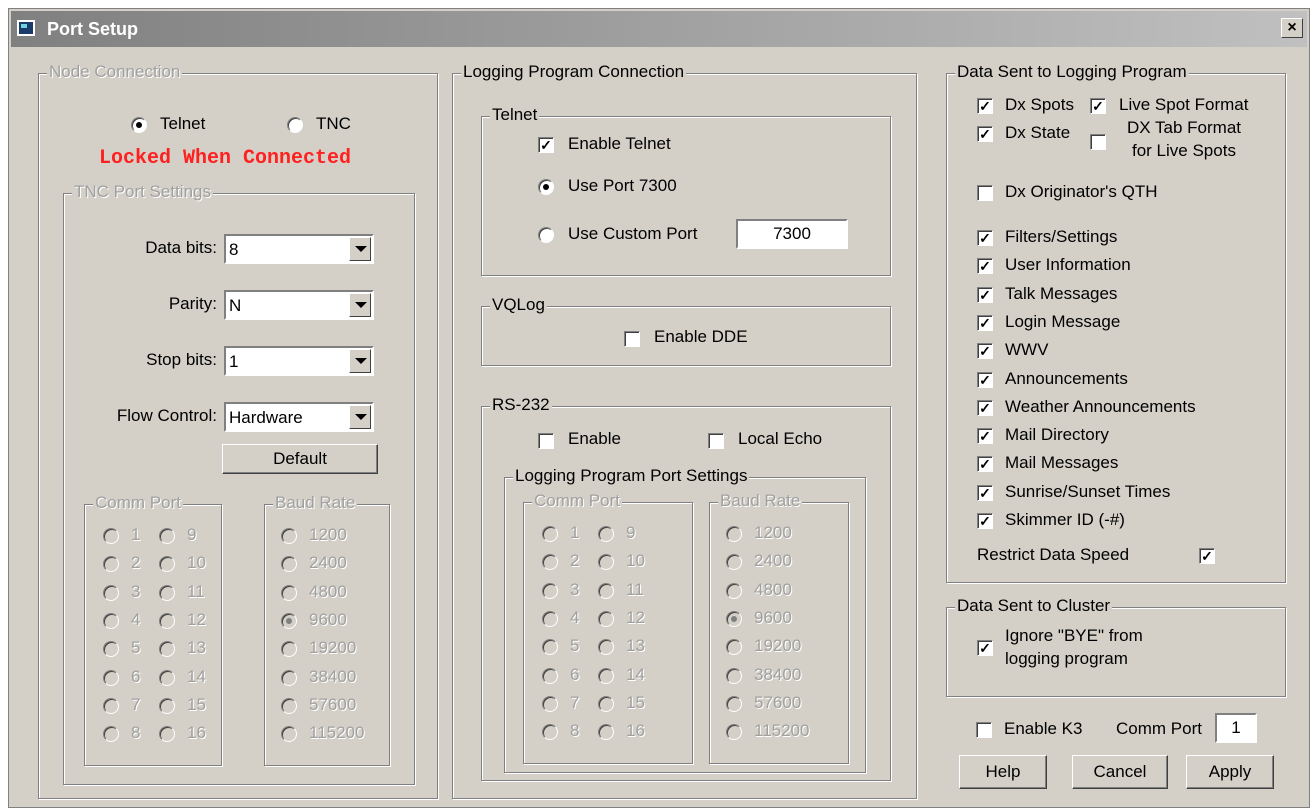 The image size is (1315, 809). Describe the element at coordinates (546, 187) in the screenshot. I see `use-port-7300-radio` at that location.